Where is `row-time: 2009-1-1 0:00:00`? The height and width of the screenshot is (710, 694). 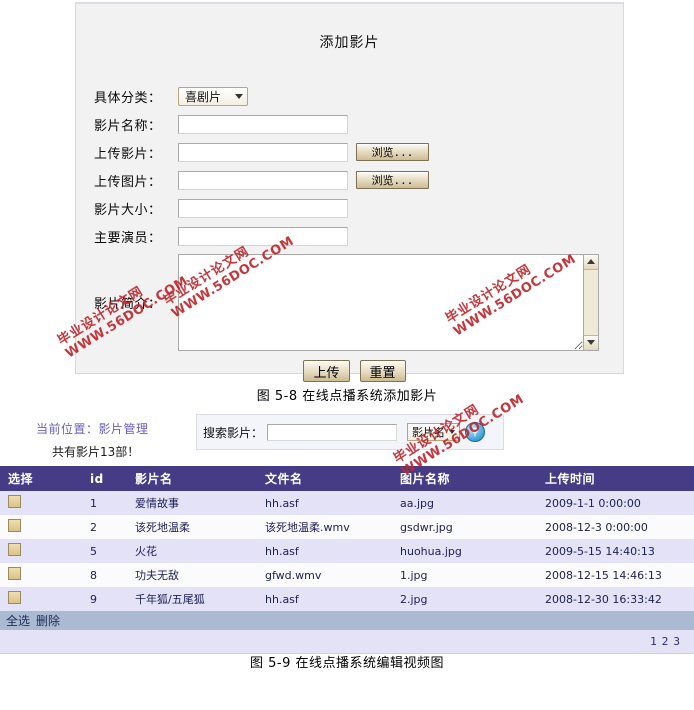
row-time: 2009-1-1 0:00:00 is located at coordinates (615, 503).